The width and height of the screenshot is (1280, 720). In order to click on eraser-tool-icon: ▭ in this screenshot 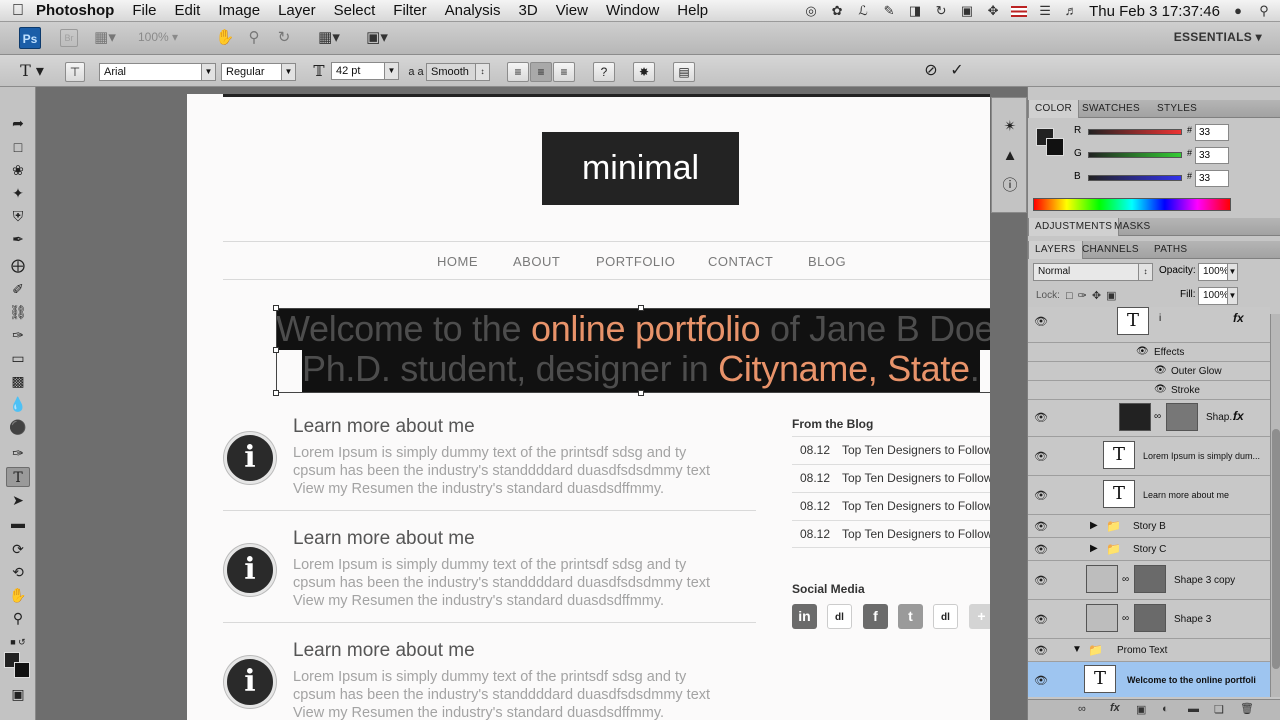, I will do `click(18, 358)`.